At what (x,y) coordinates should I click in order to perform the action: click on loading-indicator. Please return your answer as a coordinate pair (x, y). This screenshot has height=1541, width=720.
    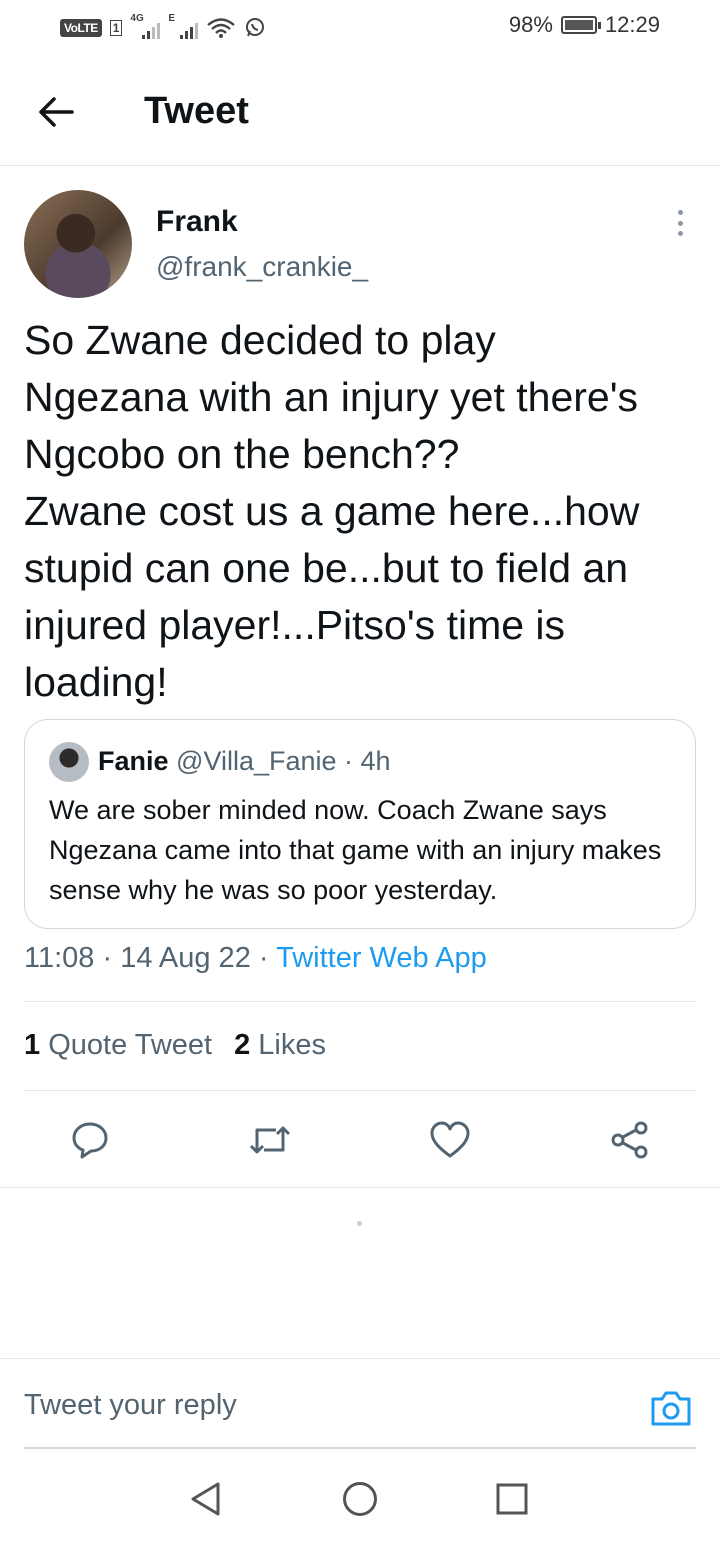
    Looking at the image, I should click on (359, 1223).